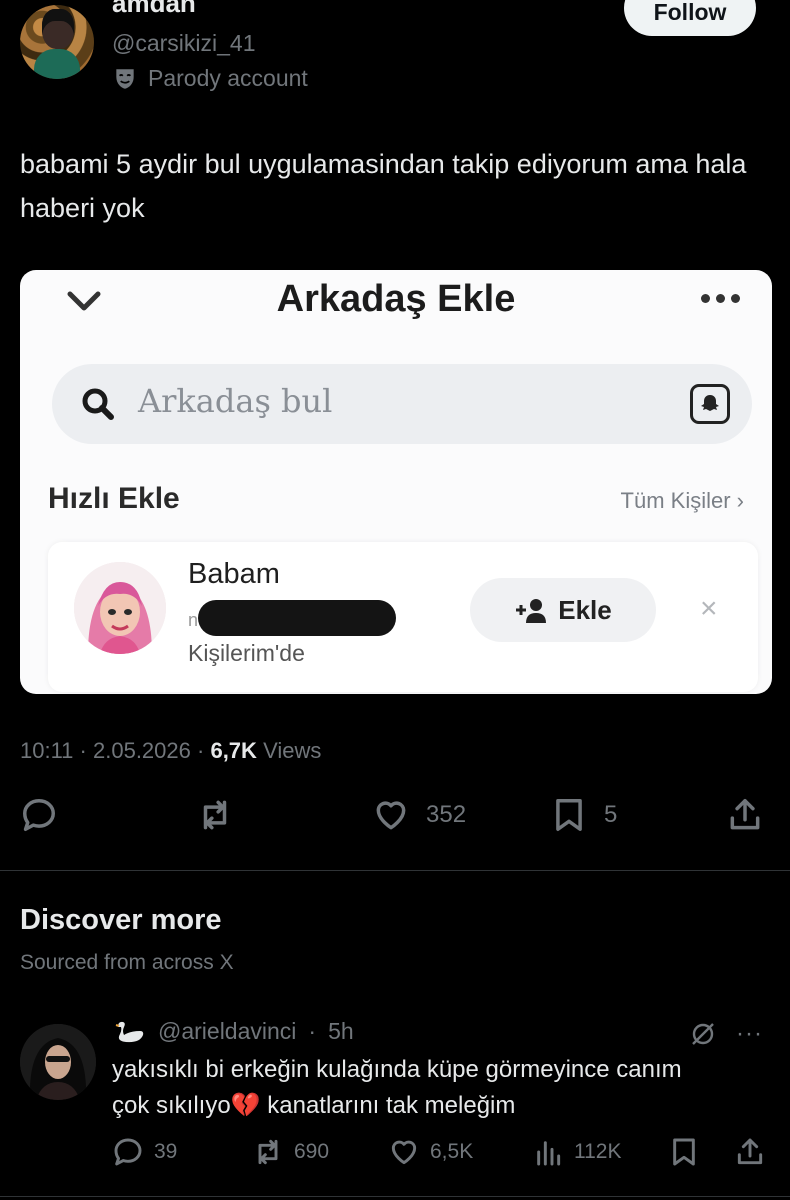 The image size is (790, 1200). What do you see at coordinates (121, 920) in the screenshot?
I see `discover-heading: Discover more` at bounding box center [121, 920].